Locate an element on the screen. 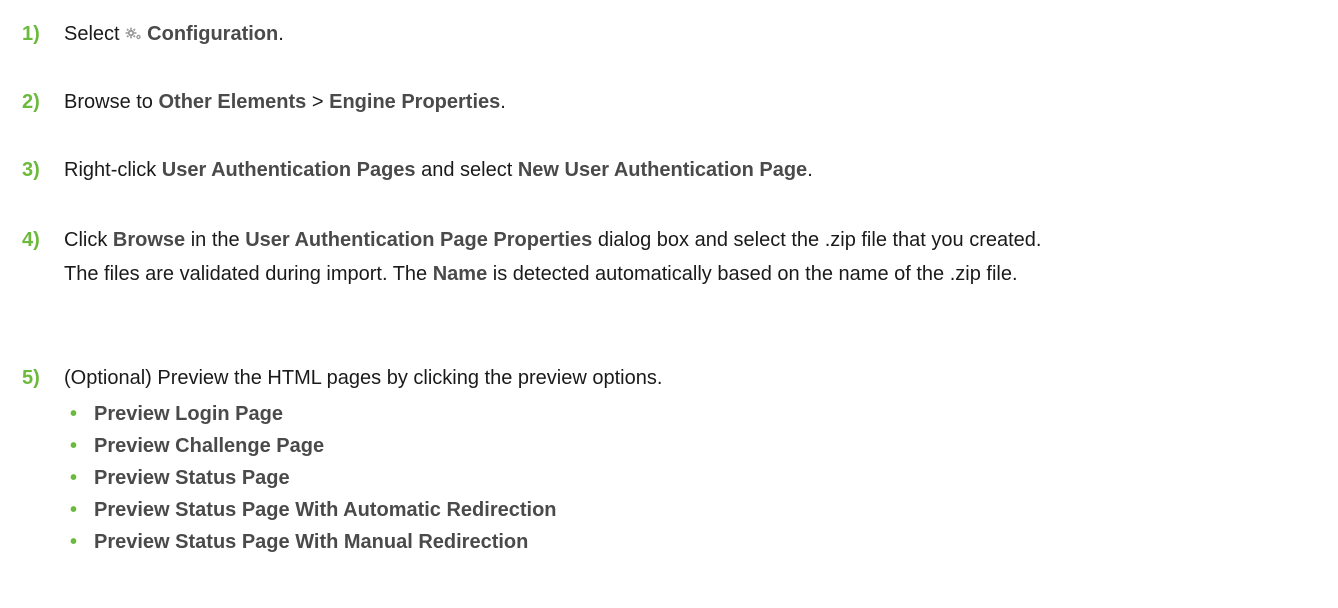 The width and height of the screenshot is (1338, 608). step-number: 3) is located at coordinates (31, 170).